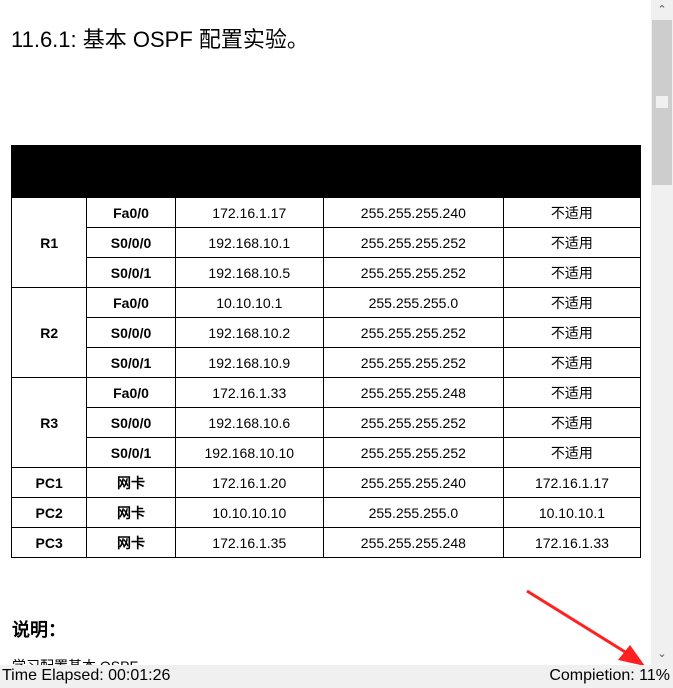  I want to click on red-arrow-annotation, so click(585, 627).